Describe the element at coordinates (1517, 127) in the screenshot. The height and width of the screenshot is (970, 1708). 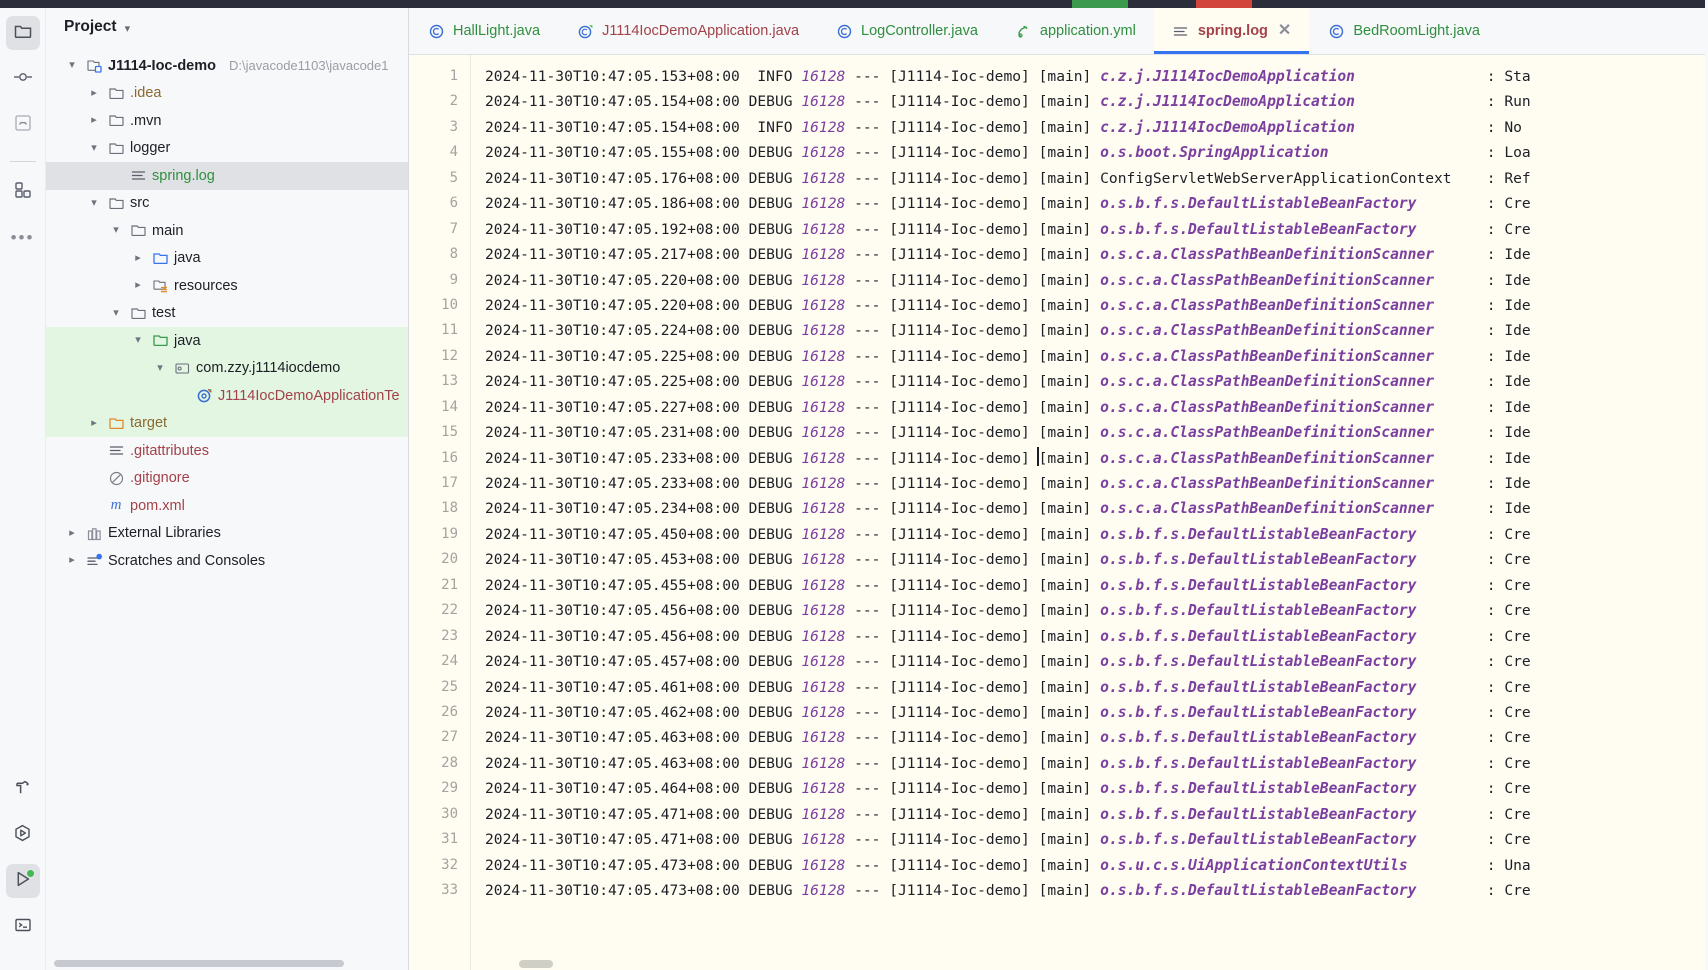
I see `log-message: No` at that location.